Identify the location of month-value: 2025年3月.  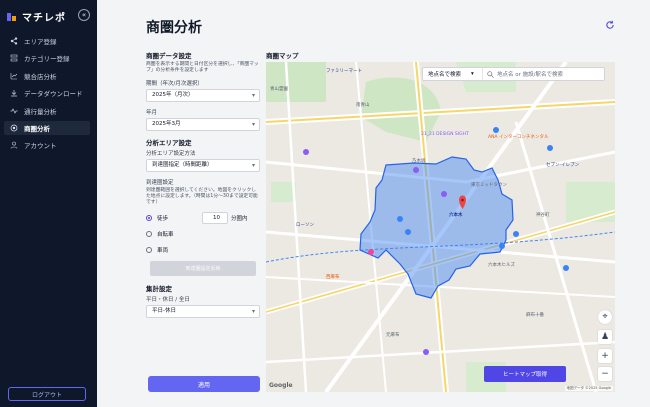
(166, 124).